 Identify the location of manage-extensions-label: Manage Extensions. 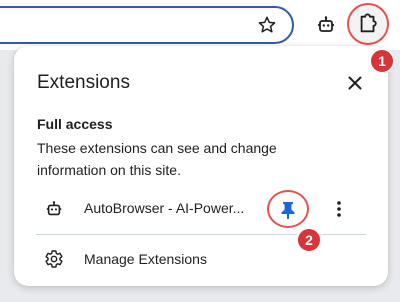
(145, 259).